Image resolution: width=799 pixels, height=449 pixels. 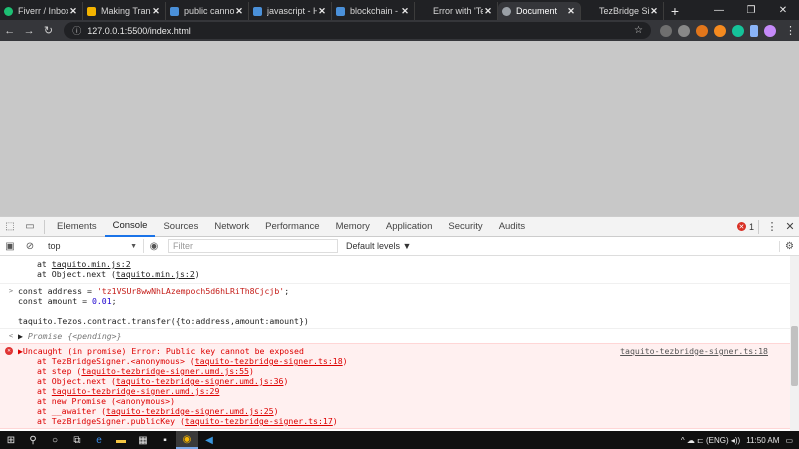 I want to click on browser-tab-7: TezBridge Sign✕, so click(x=622, y=11).